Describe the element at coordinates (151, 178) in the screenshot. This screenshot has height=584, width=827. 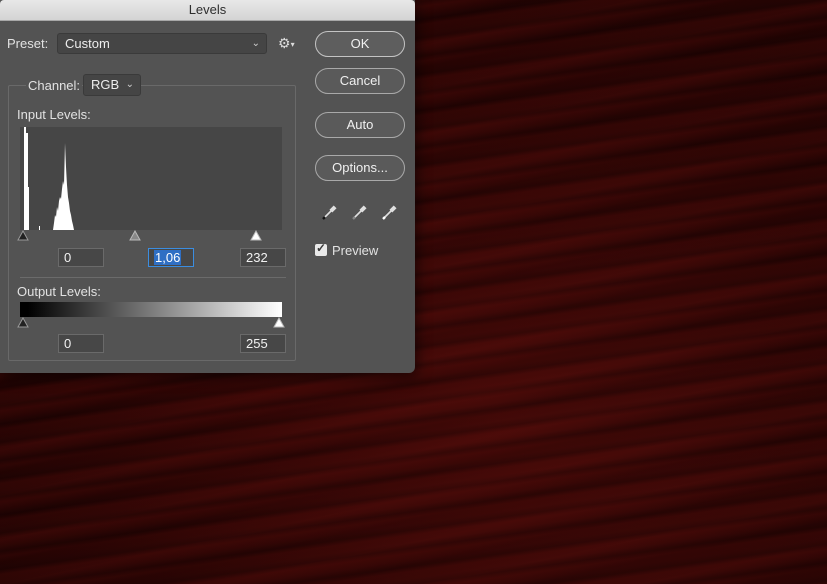
I see `histogram` at that location.